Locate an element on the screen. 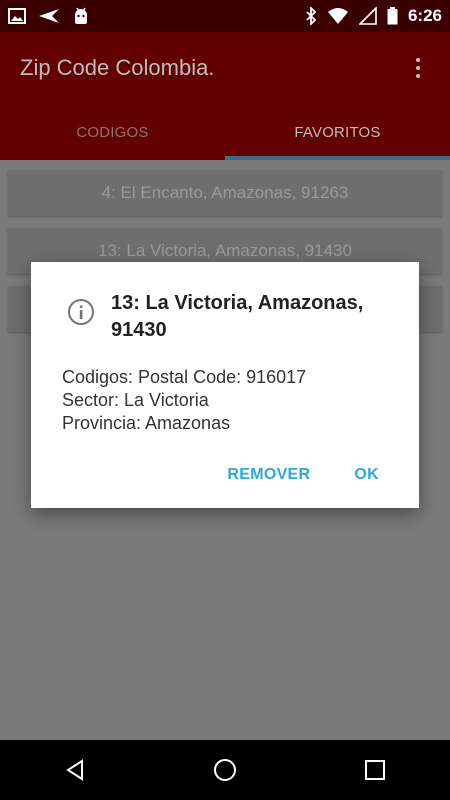  dialog-title: 13: La Victoria, Amazonas, 91430 is located at coordinates (237, 316).